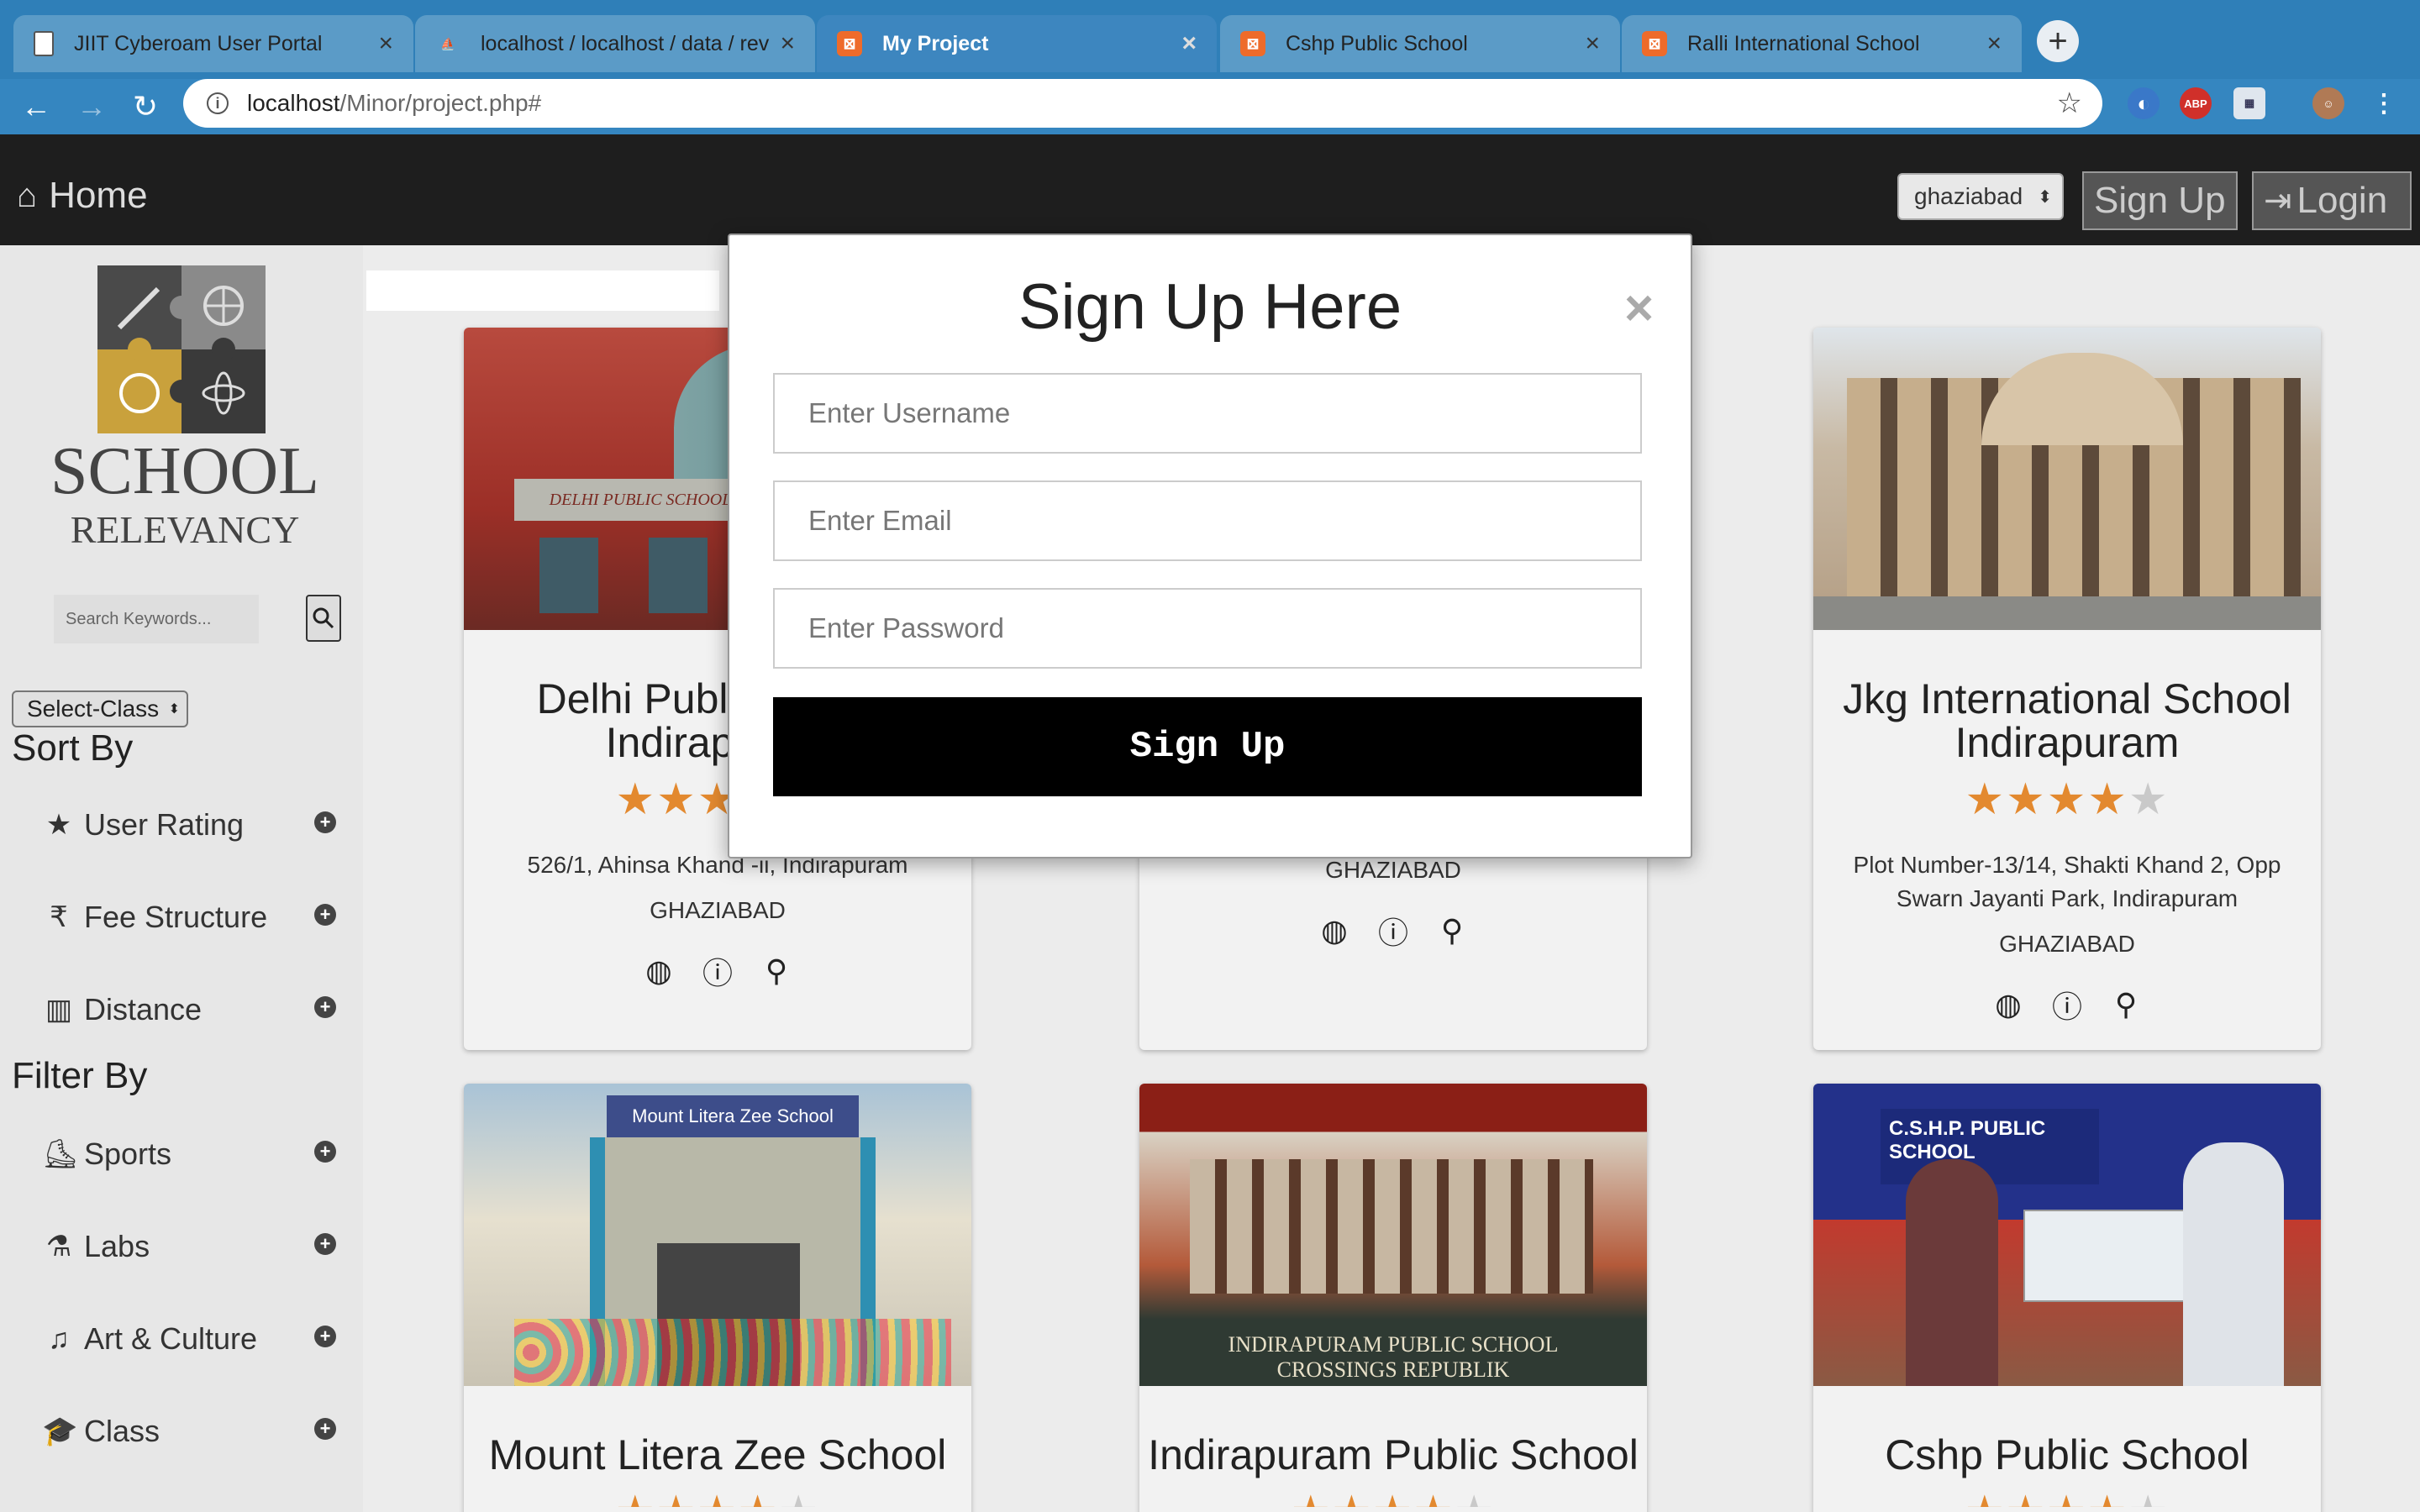 The image size is (2420, 1512). What do you see at coordinates (2067, 720) in the screenshot?
I see `school-name: Jkg International School Indirapuram` at bounding box center [2067, 720].